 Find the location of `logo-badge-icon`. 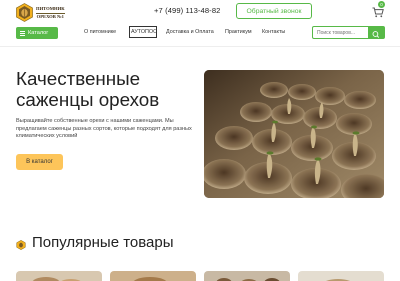

logo-badge-icon is located at coordinates (24, 12).